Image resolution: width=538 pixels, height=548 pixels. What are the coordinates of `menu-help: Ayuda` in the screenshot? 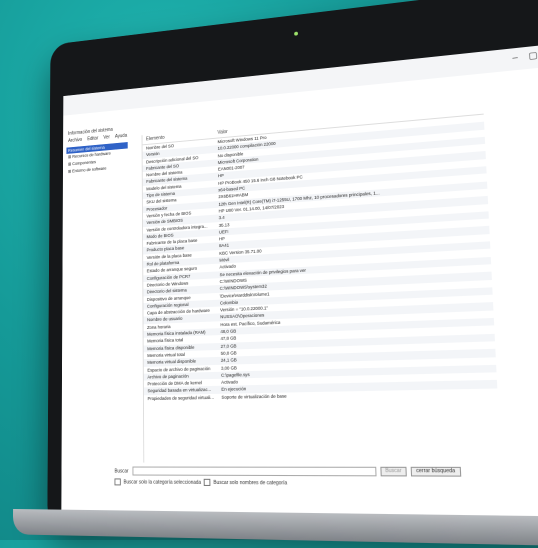 It's located at (121, 136).